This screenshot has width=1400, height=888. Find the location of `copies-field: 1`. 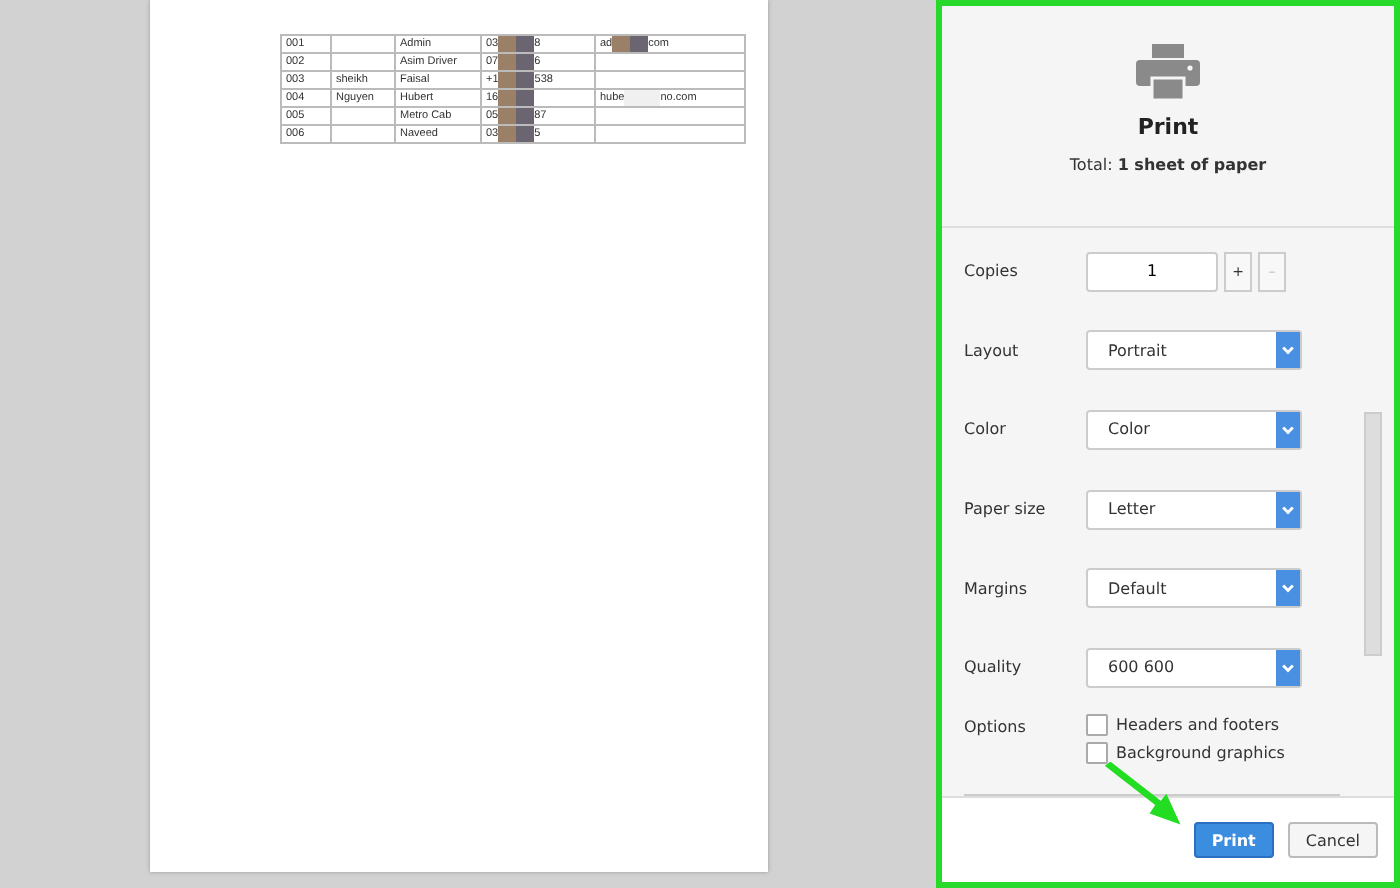

copies-field: 1 is located at coordinates (1152, 271).